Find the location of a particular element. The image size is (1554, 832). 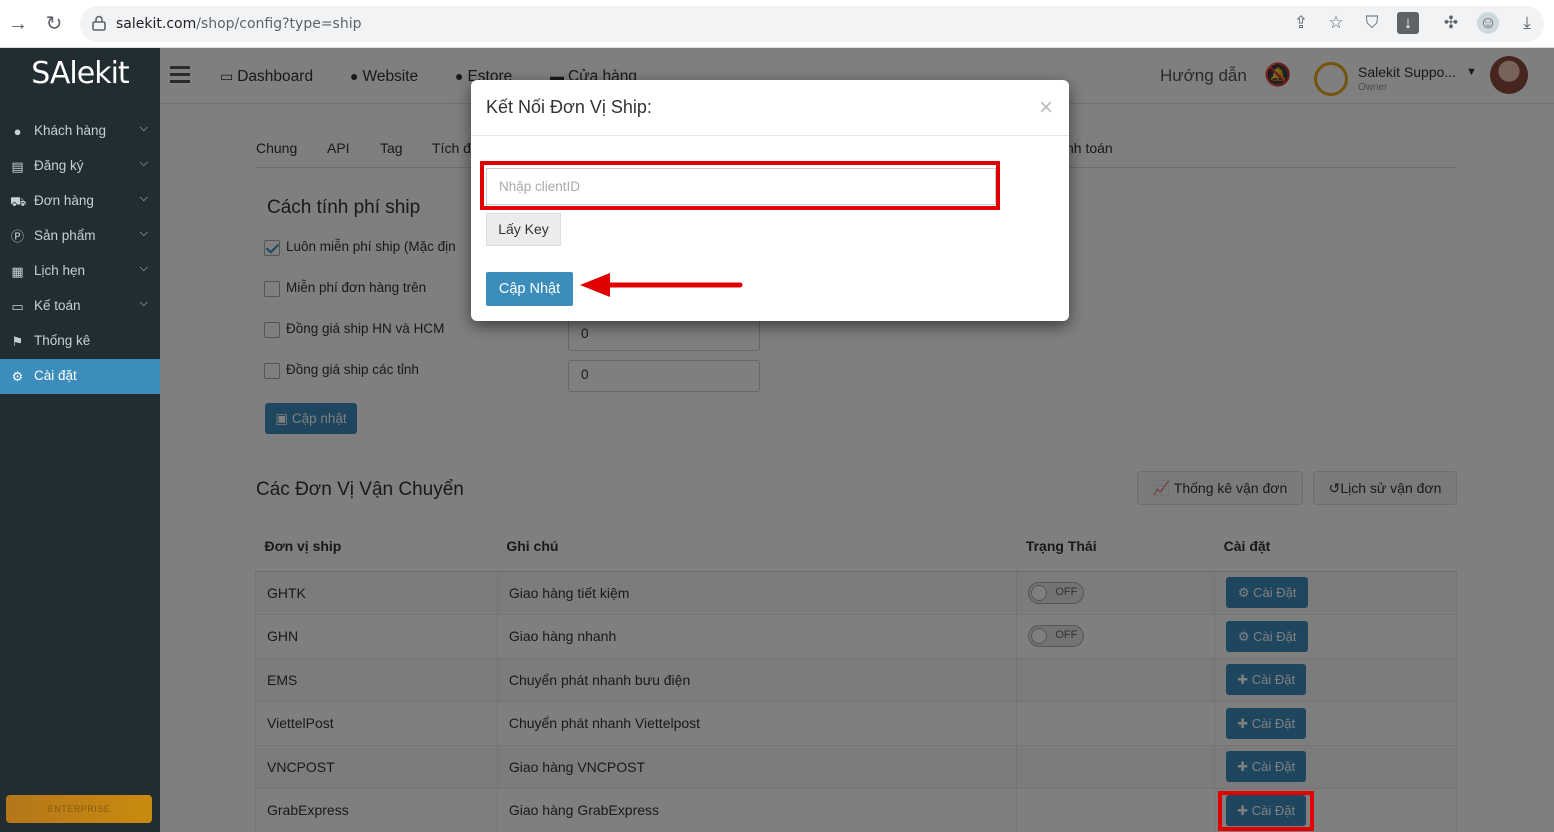

sidebar-item-label: Lịch hẹn is located at coordinates (60, 270).